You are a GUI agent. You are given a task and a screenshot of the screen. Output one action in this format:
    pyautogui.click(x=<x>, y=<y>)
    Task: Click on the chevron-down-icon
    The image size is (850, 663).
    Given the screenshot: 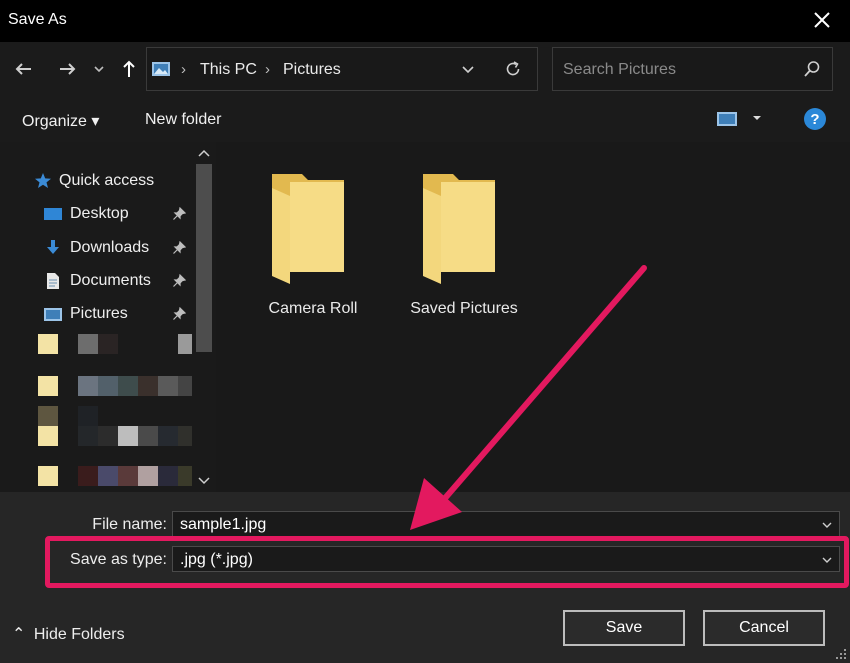 What is the action you would take?
    pyautogui.click(x=827, y=525)
    